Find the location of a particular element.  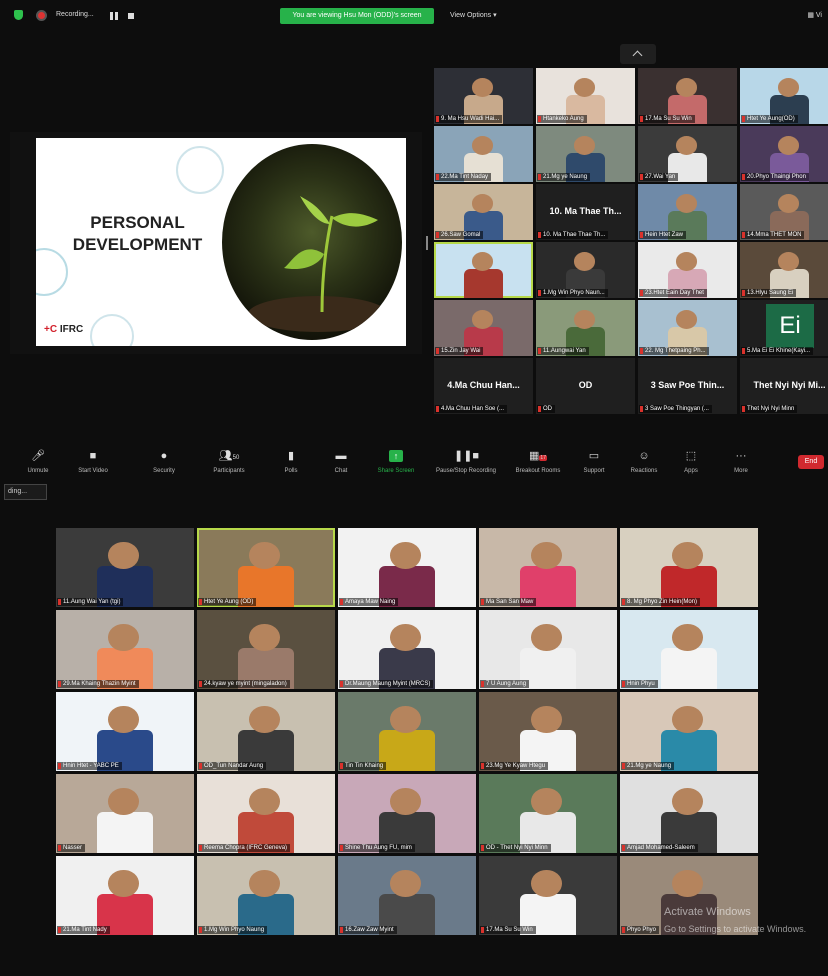

video-tile: Ma San San Maw is located at coordinates (548, 567).